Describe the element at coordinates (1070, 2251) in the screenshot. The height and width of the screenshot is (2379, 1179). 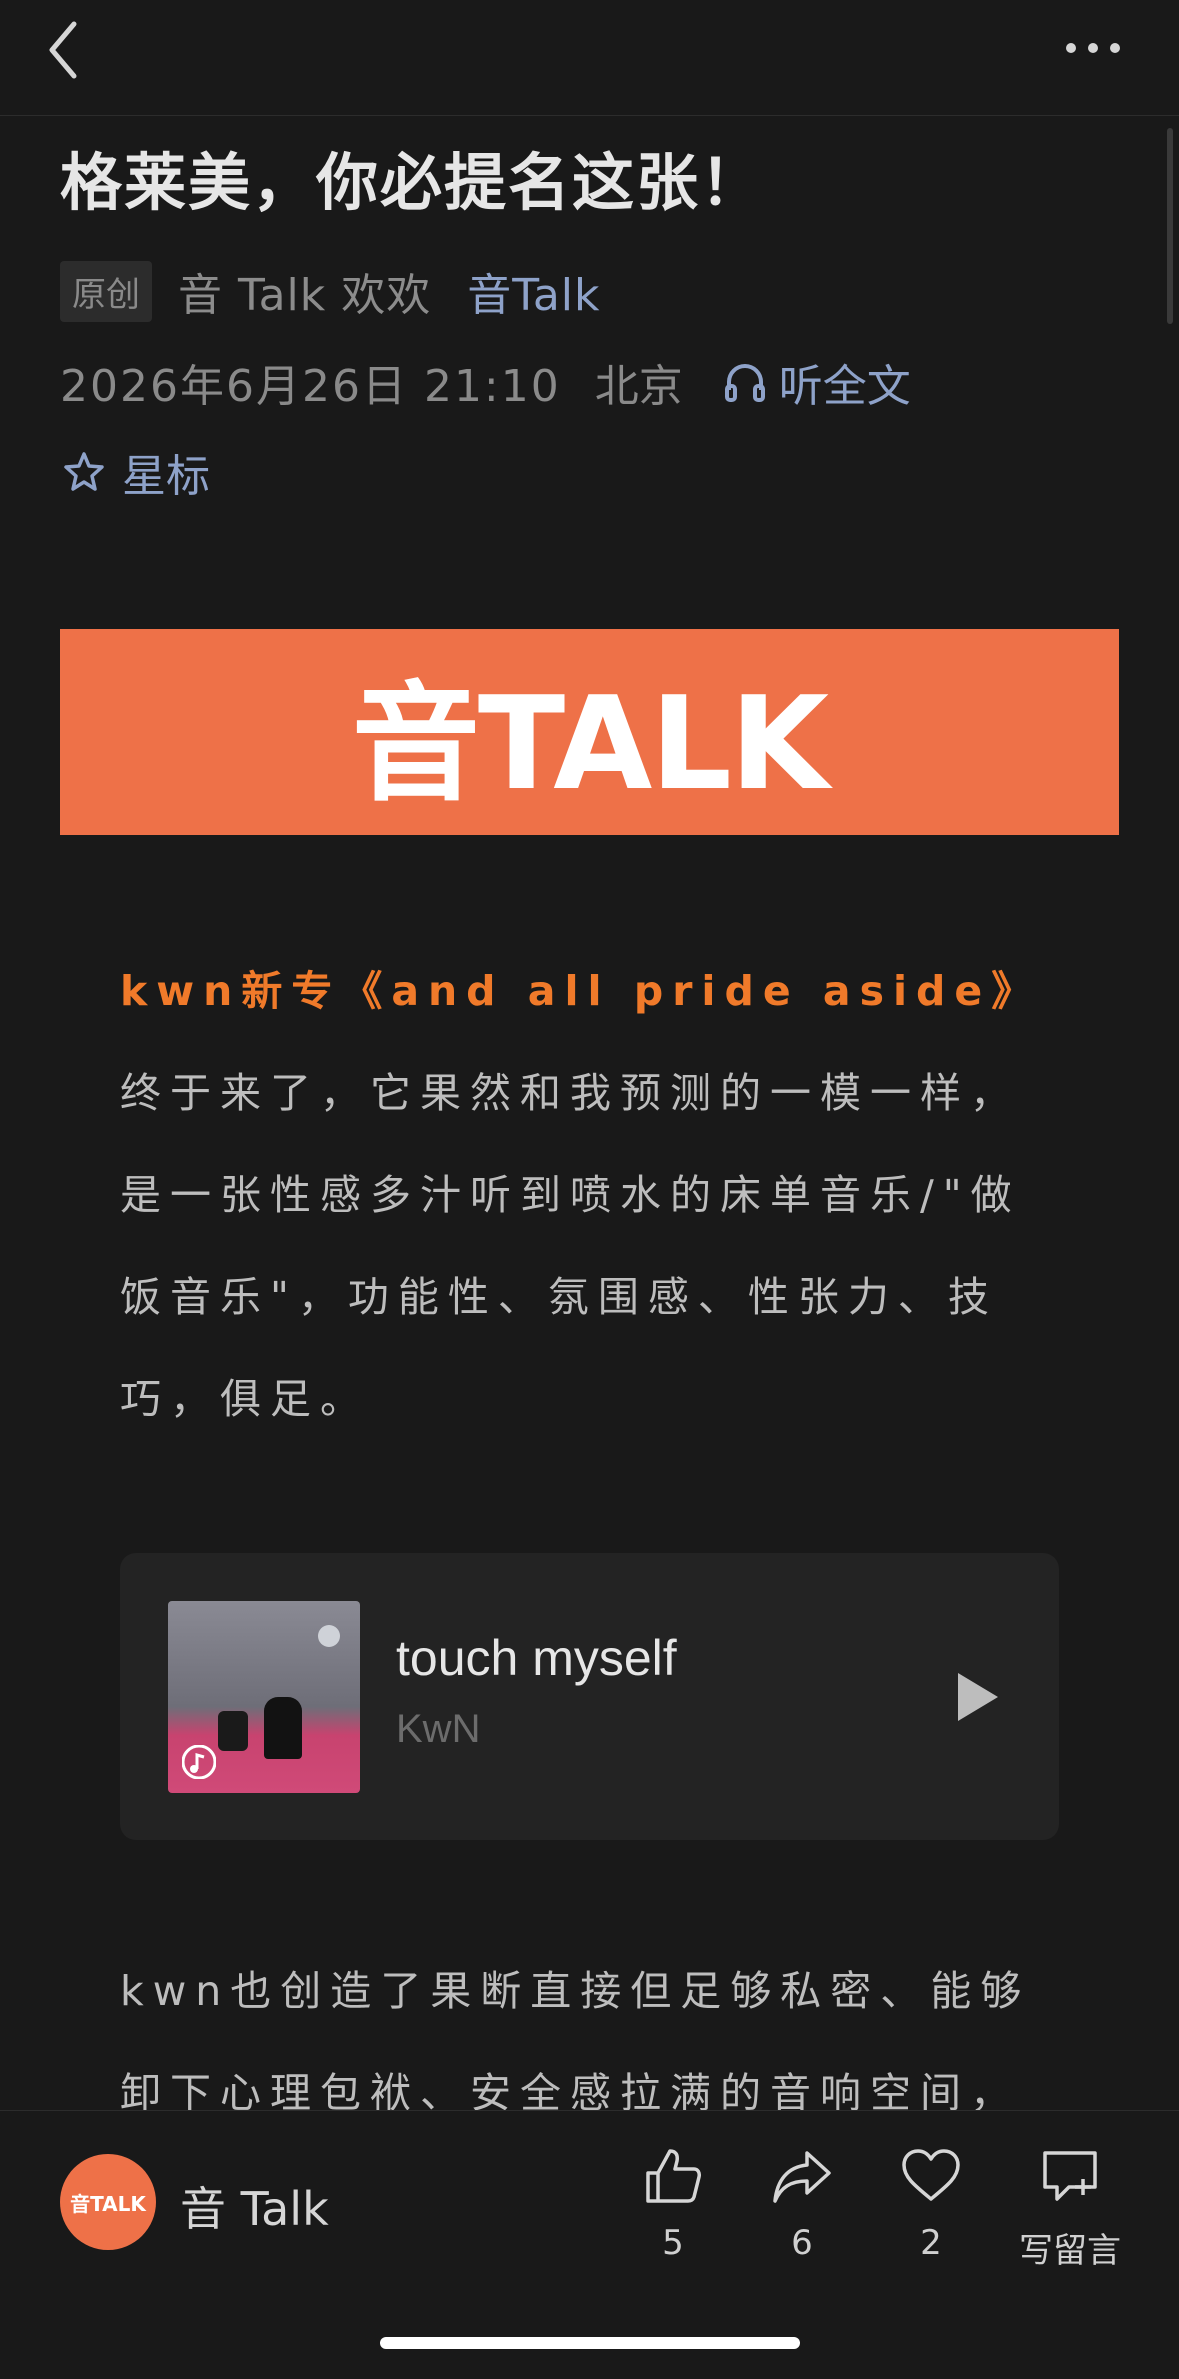
I see `comment-label: 写留言` at that location.